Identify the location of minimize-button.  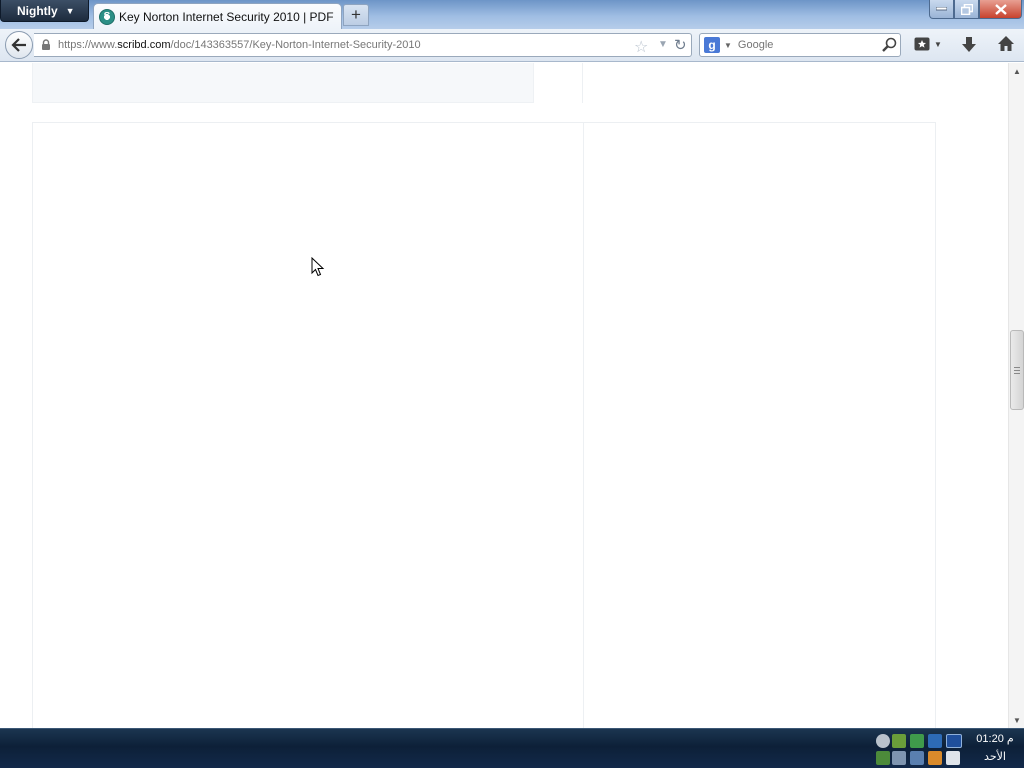
(941, 9).